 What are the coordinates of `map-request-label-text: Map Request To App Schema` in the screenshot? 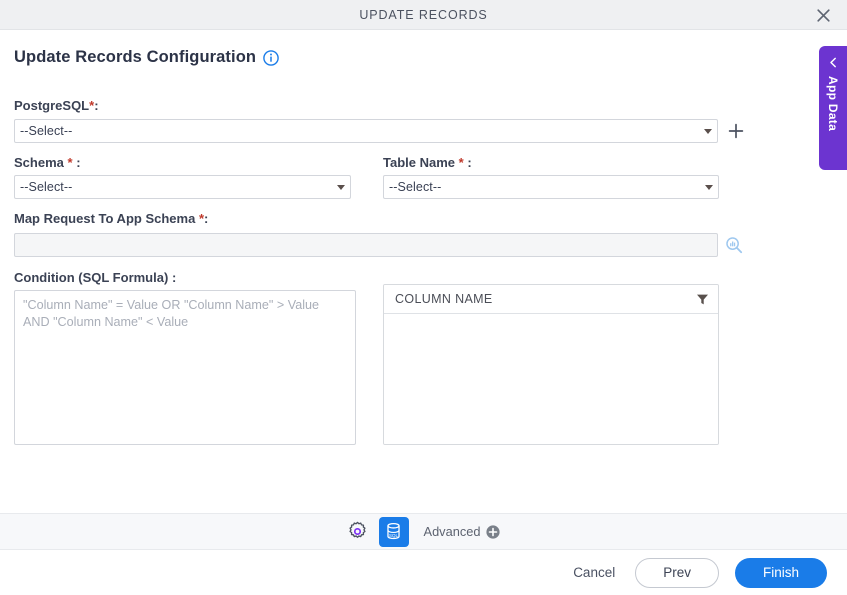 It's located at (105, 218).